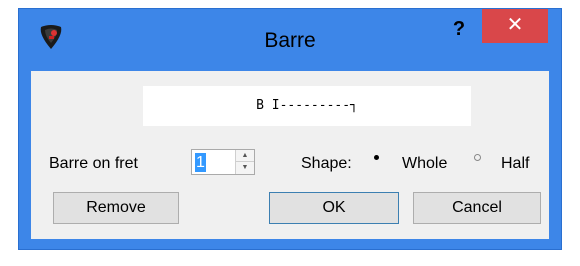 Image resolution: width=580 pixels, height=266 pixels. Describe the element at coordinates (459, 29) in the screenshot. I see `help-button: ?` at that location.